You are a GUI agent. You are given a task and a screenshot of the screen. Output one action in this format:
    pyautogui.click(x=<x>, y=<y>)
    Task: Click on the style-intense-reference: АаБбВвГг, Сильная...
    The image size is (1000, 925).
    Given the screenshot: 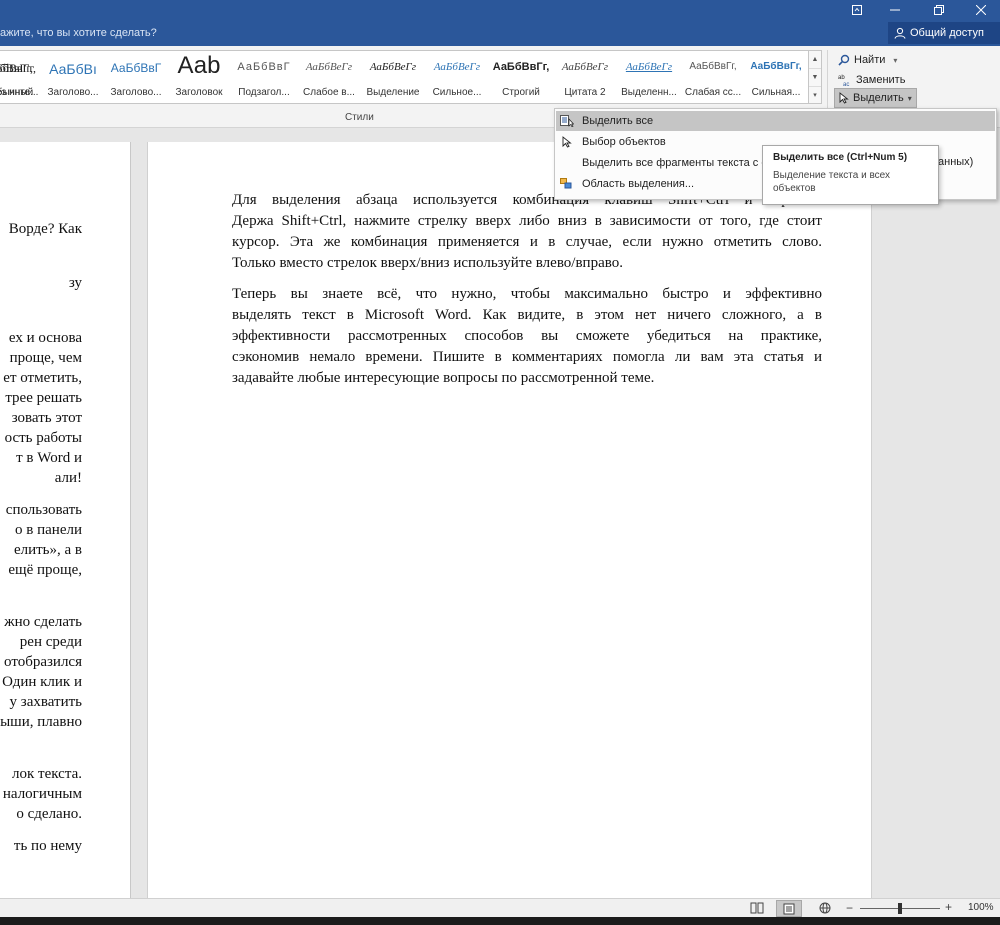 What is the action you would take?
    pyautogui.click(x=776, y=77)
    